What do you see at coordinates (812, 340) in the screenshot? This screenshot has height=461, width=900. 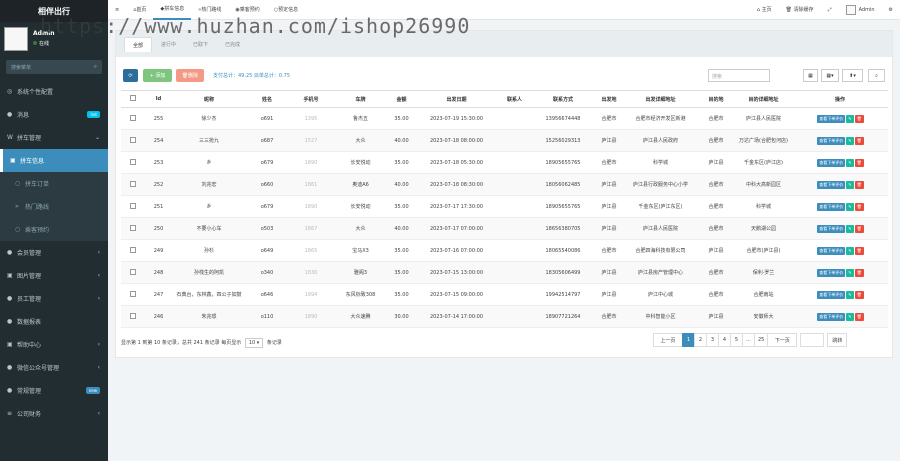 I see `page-jump-input` at bounding box center [812, 340].